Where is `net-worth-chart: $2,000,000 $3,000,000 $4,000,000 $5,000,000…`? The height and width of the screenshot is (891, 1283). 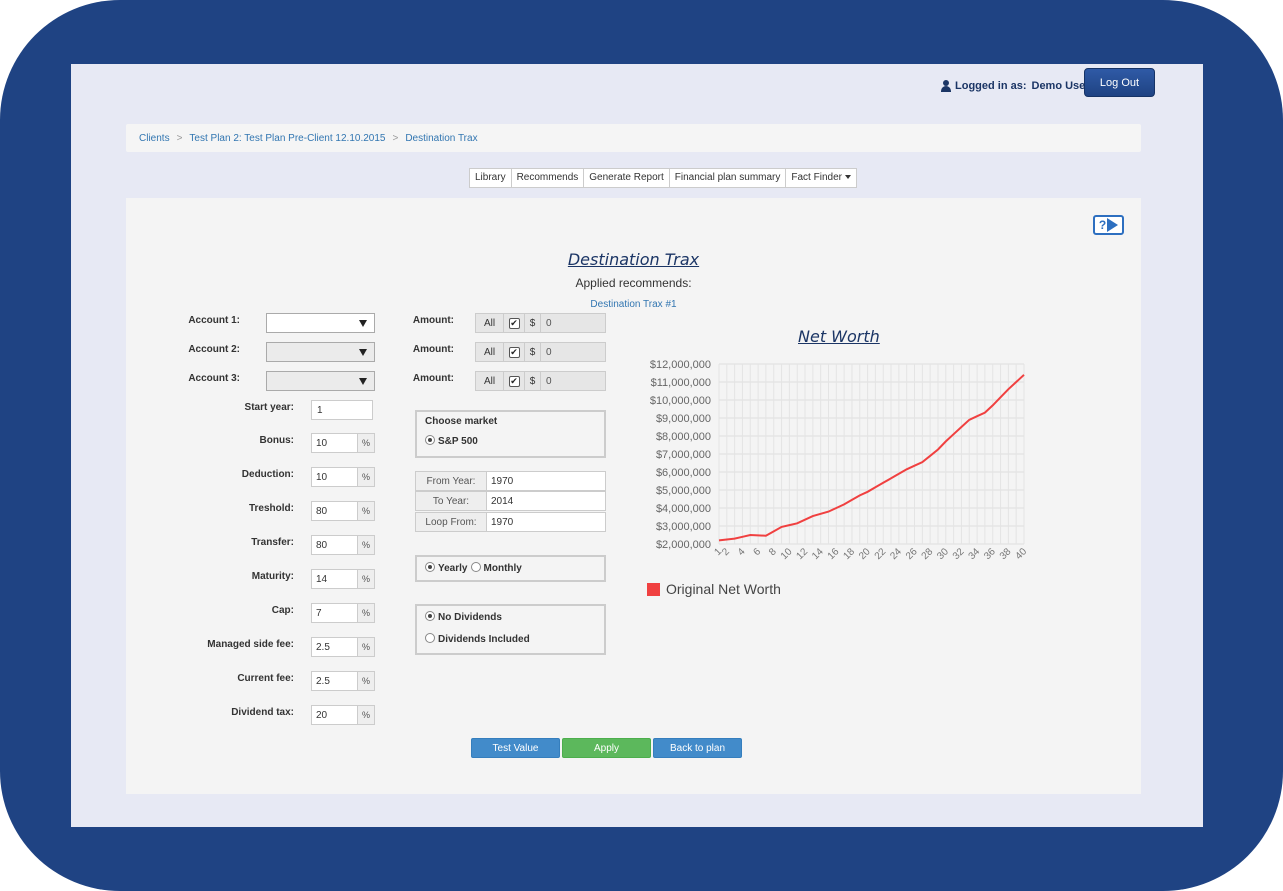 net-worth-chart: $2,000,000 $3,000,000 $4,000,000 $5,000,000… is located at coordinates (840, 460).